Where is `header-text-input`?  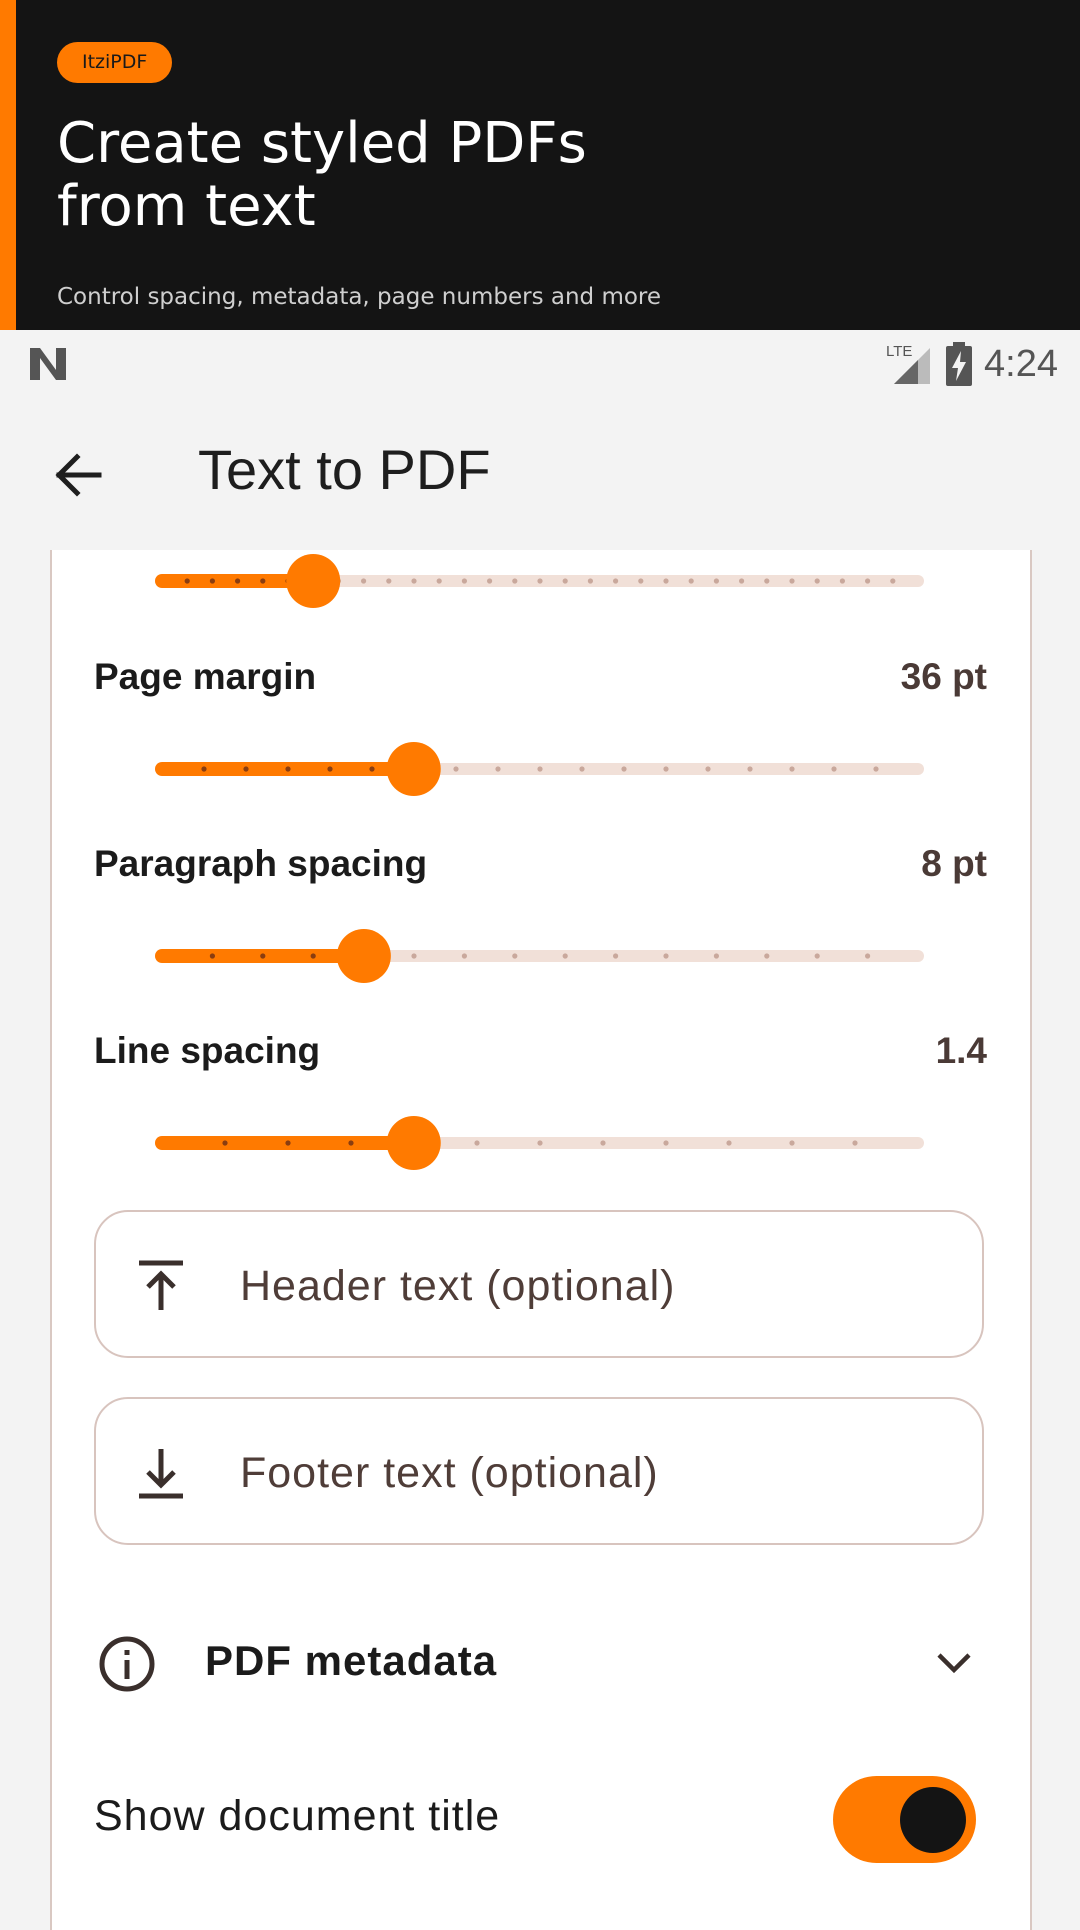
header-text-input is located at coordinates (590, 1286).